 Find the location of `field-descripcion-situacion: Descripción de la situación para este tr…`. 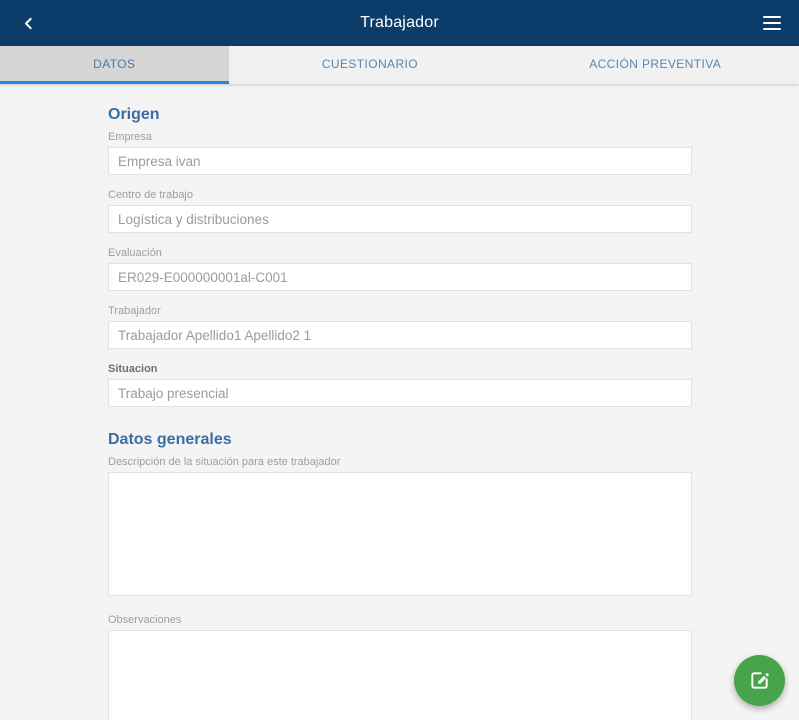

field-descripcion-situacion: Descripción de la situación para este tr… is located at coordinates (400, 526).